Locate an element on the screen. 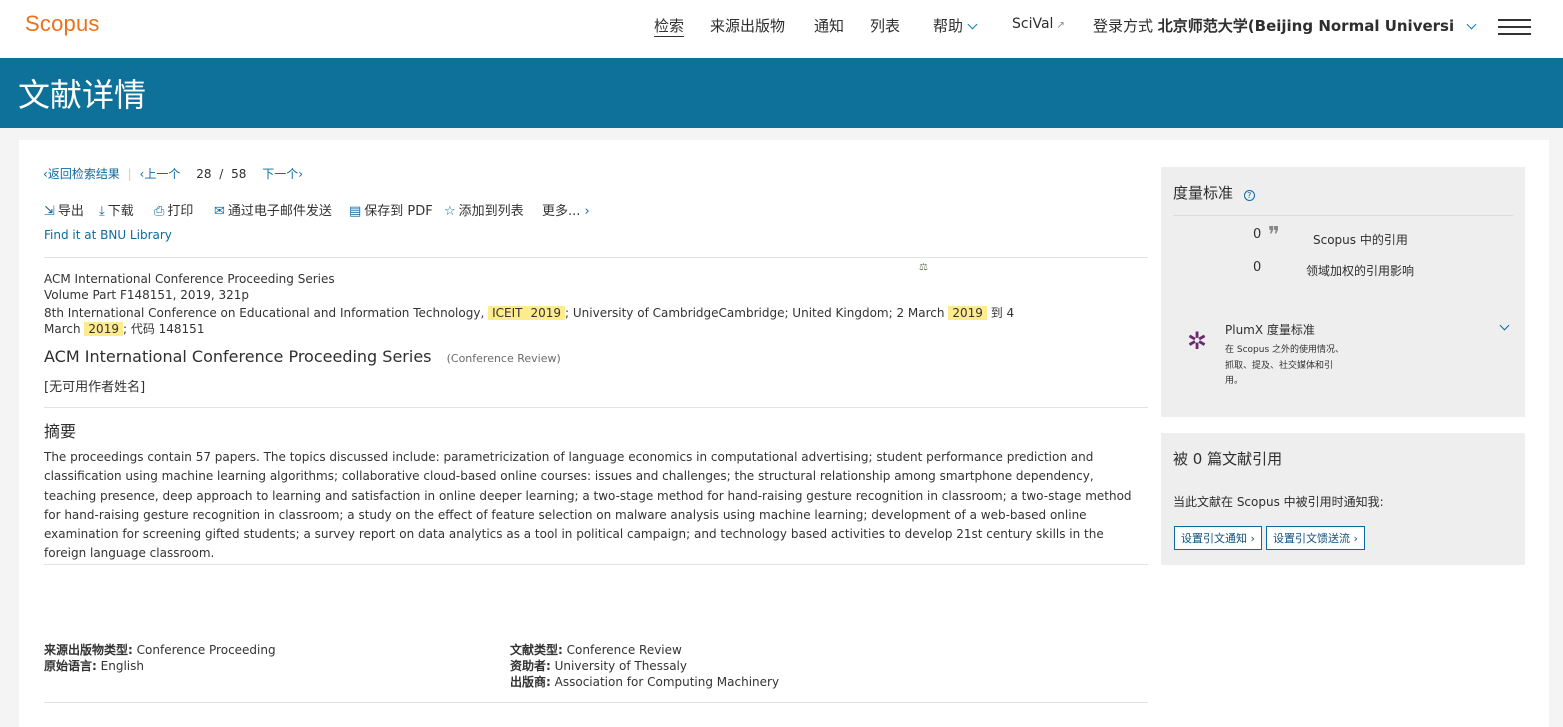 The image size is (1563, 727). nav-search: 检索 is located at coordinates (669, 25).